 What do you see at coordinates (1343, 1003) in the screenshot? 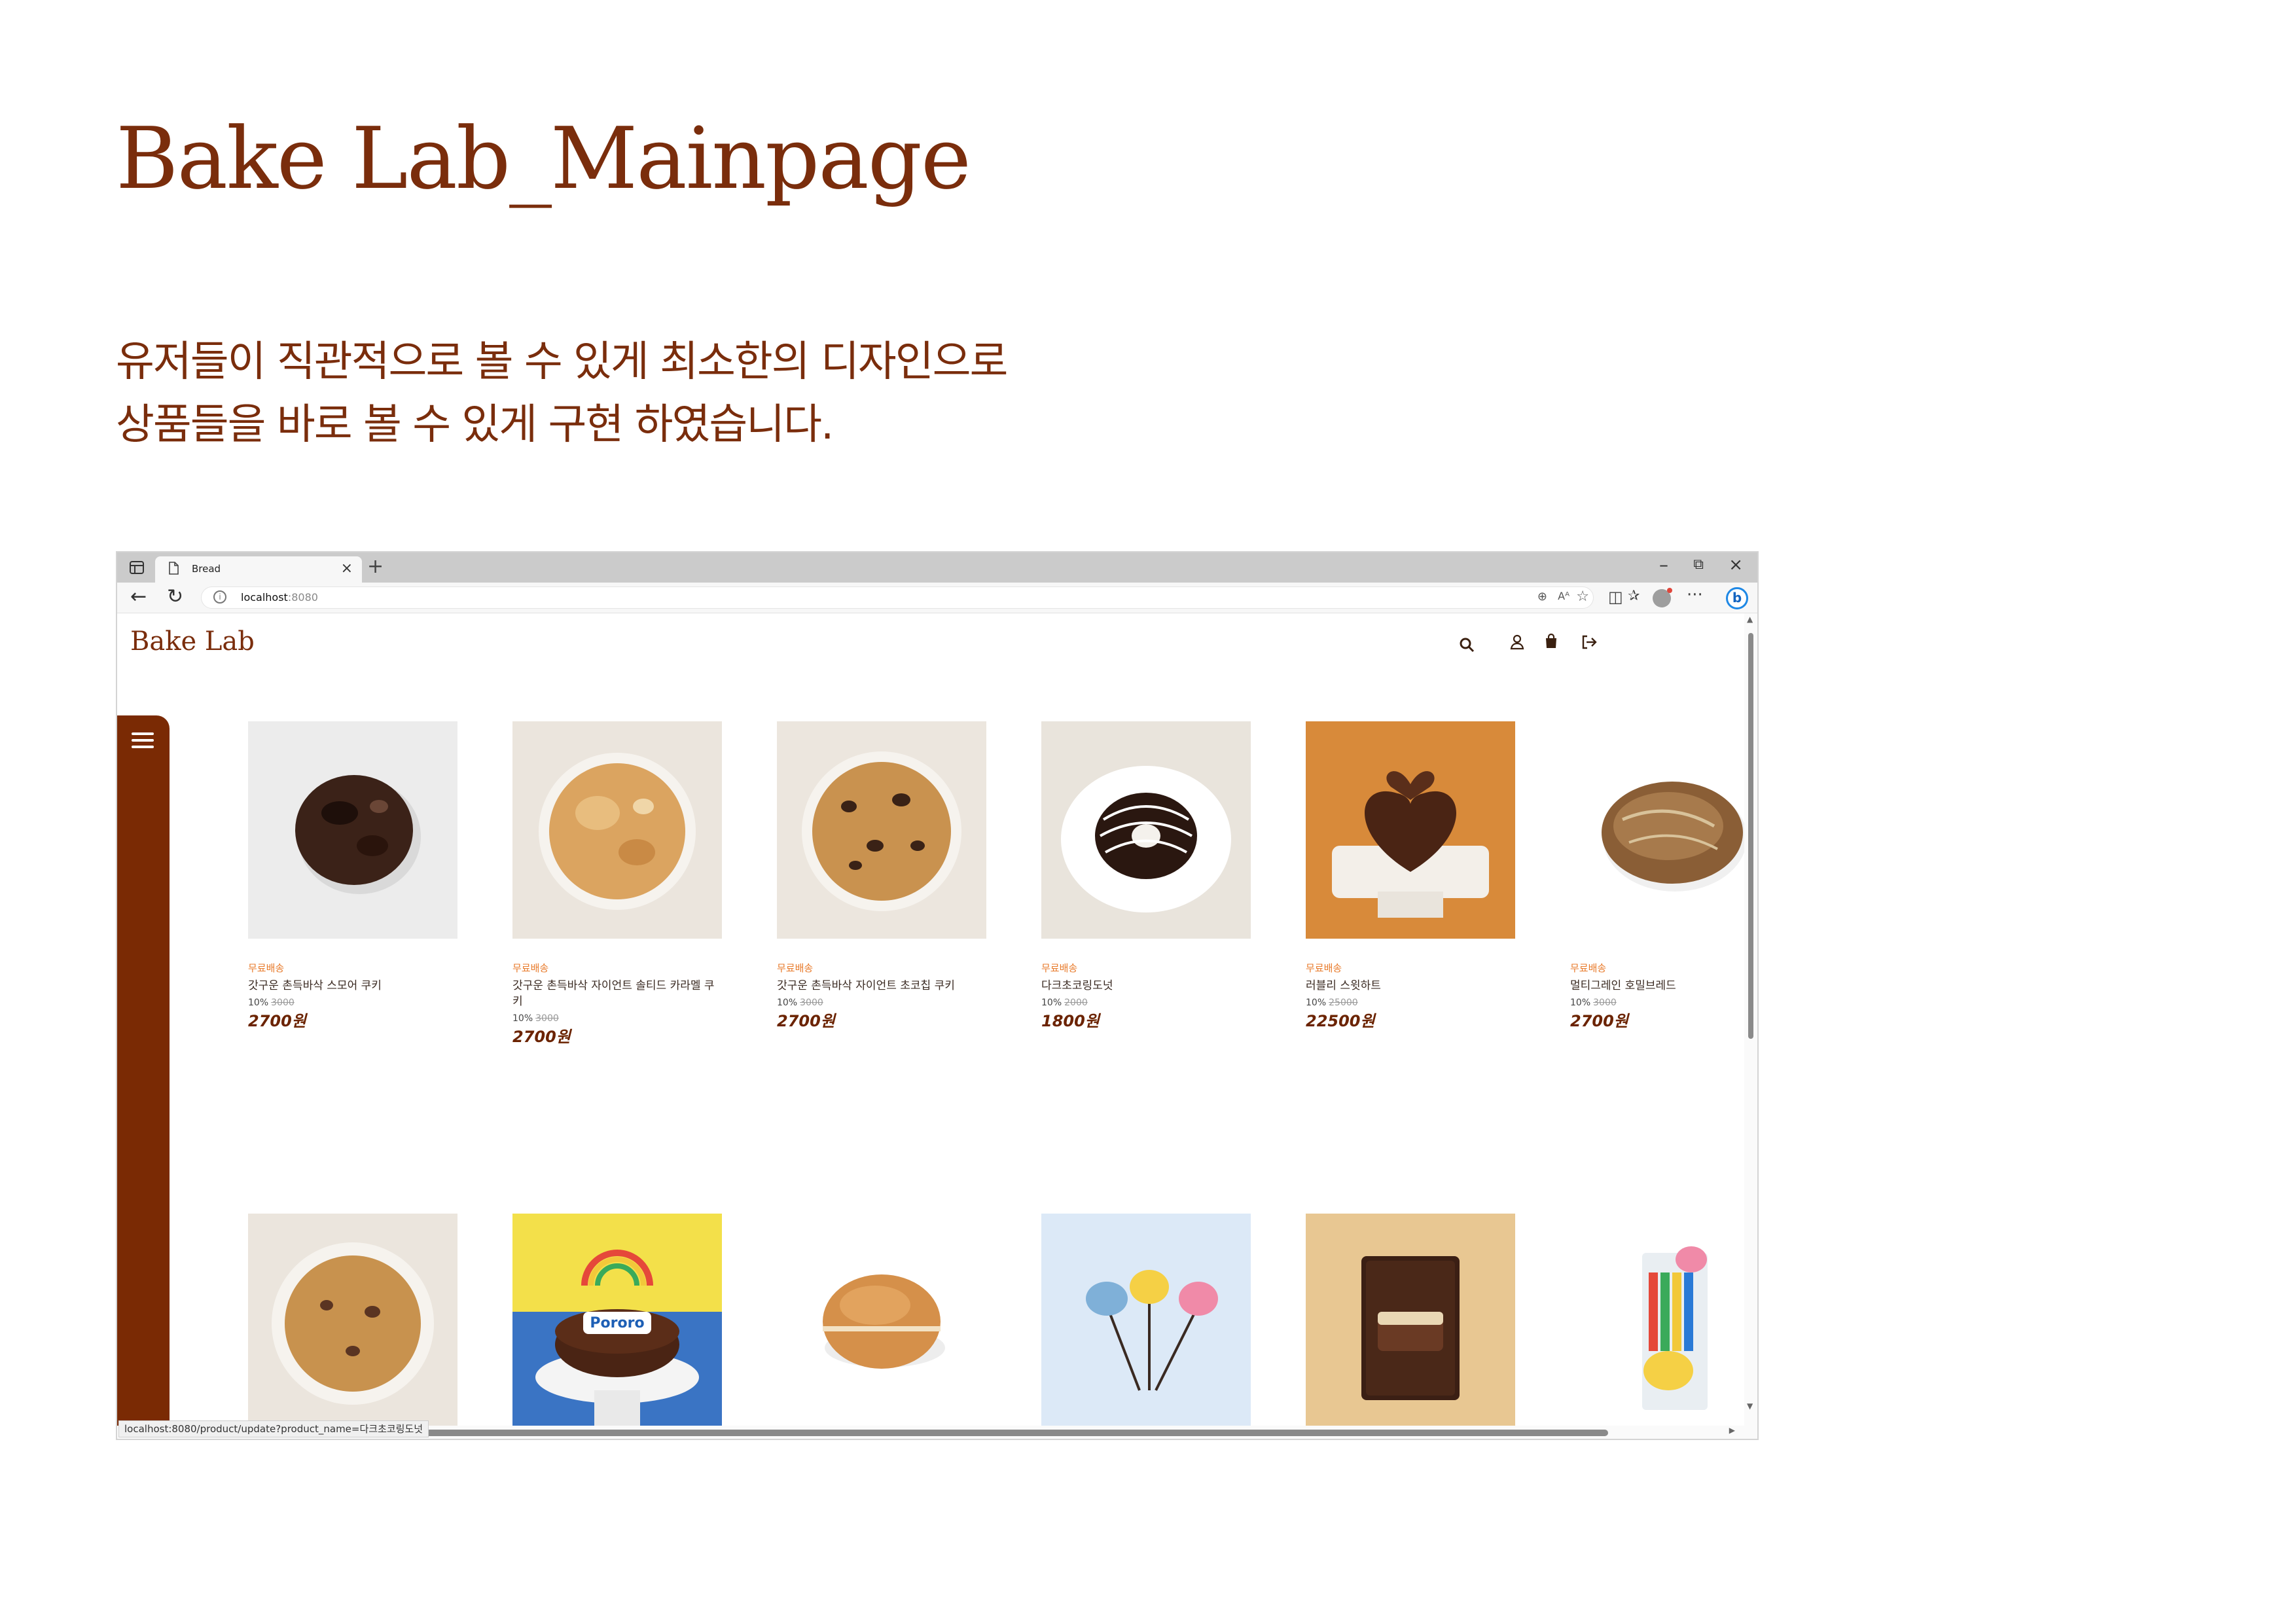
I see `original-price: 25000` at bounding box center [1343, 1003].